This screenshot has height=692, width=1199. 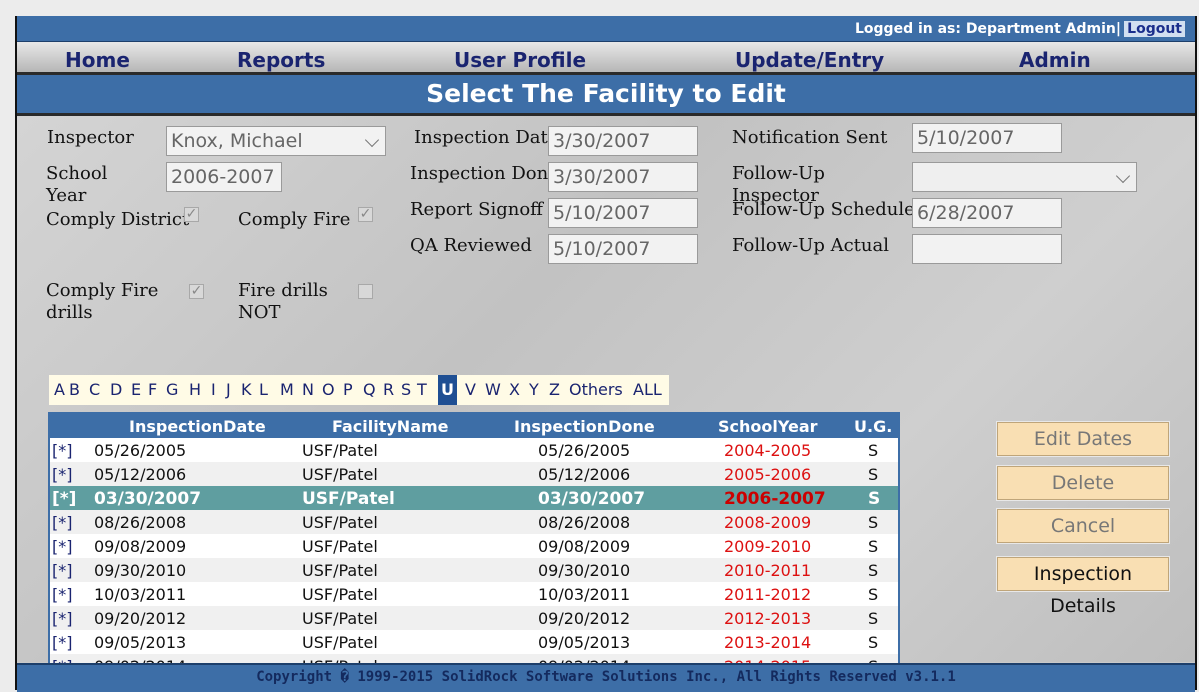 I want to click on comply-district-checkbox: ✓, so click(x=191, y=214).